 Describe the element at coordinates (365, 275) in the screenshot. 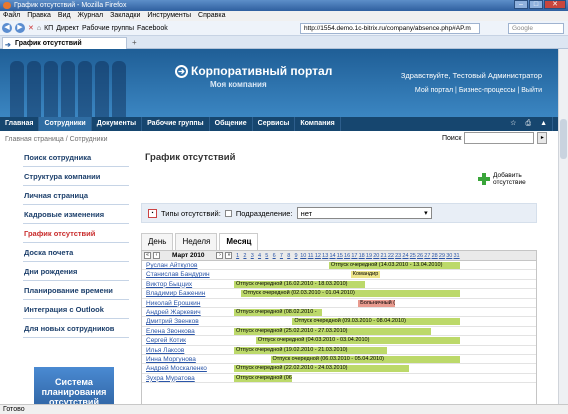

I see `absence-bar: Командир` at that location.